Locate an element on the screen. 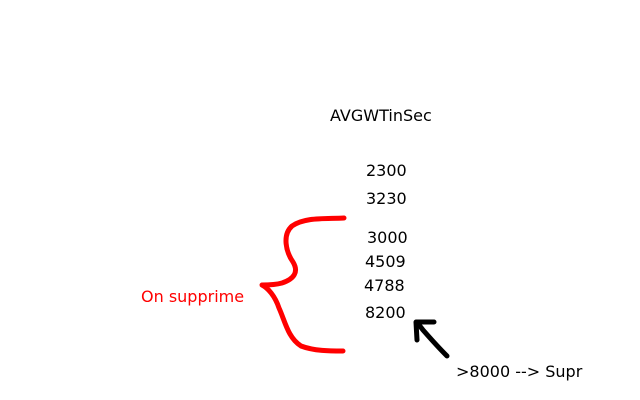 The image size is (640, 400). annotation-right: >8000 --> Supr is located at coordinates (519, 371).